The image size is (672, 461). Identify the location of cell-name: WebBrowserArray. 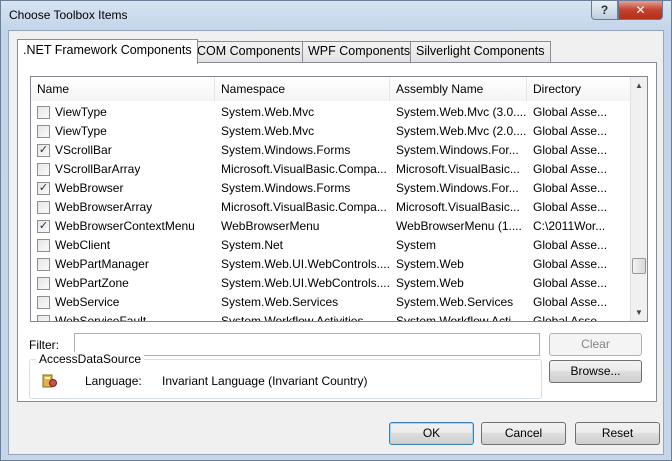
(104, 207).